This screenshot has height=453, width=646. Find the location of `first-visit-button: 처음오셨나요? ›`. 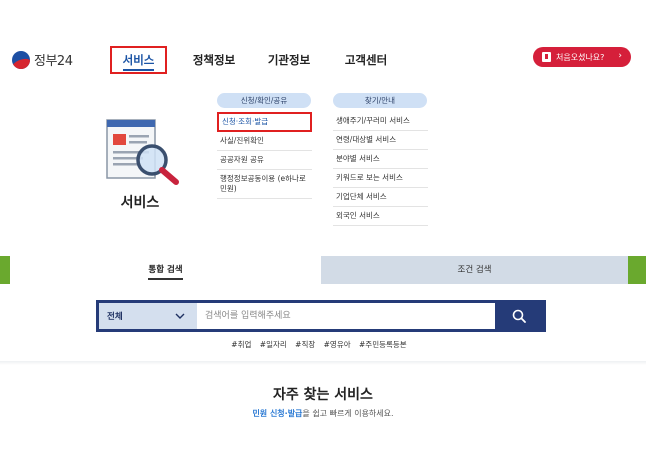

first-visit-button: 처음오셨나요? › is located at coordinates (582, 57).